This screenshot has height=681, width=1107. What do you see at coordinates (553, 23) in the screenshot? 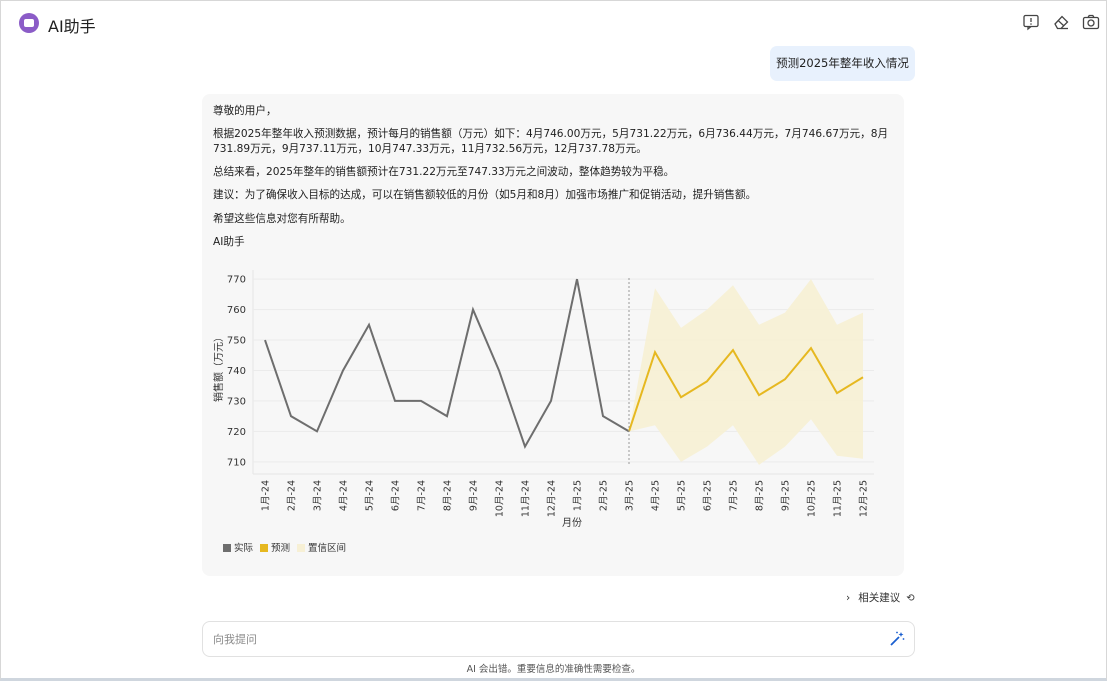
I see `app-header: AI助手` at bounding box center [553, 23].